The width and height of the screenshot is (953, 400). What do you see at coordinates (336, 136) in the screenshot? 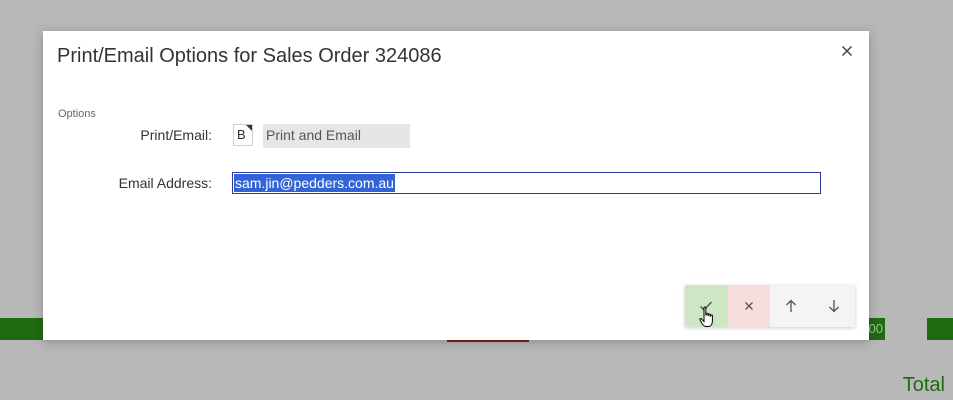
I see `print-email-description: Print and Email` at bounding box center [336, 136].